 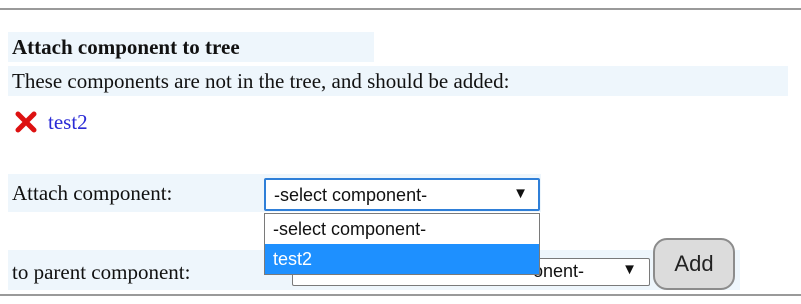 I want to click on attach-dropdown-list: -select component- test2, so click(x=402, y=244).